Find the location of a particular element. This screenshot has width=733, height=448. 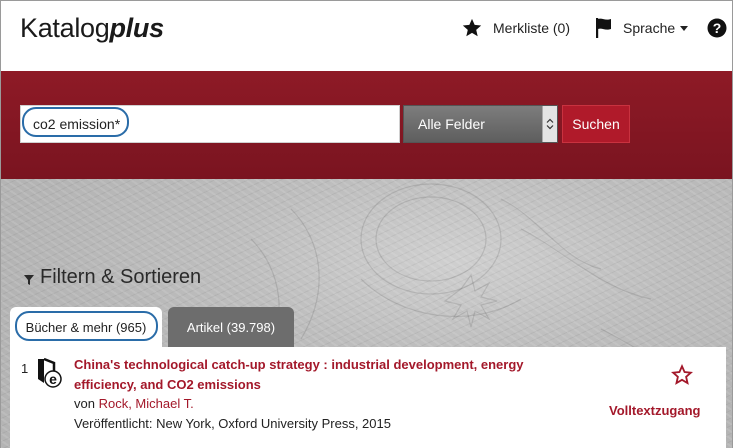

select-arrow-icon is located at coordinates (549, 124).